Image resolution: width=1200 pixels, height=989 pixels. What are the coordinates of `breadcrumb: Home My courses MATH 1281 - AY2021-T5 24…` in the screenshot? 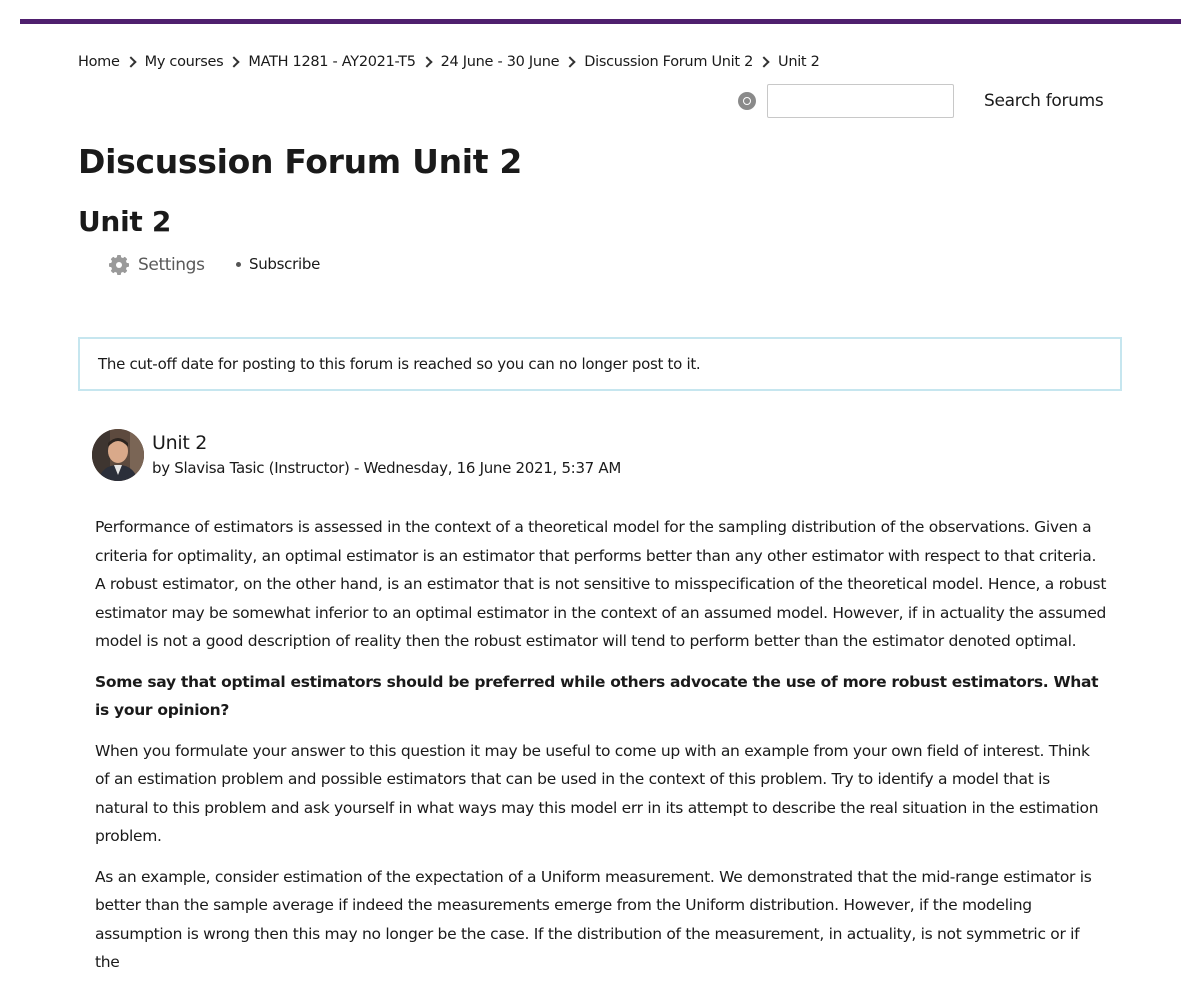 It's located at (449, 62).